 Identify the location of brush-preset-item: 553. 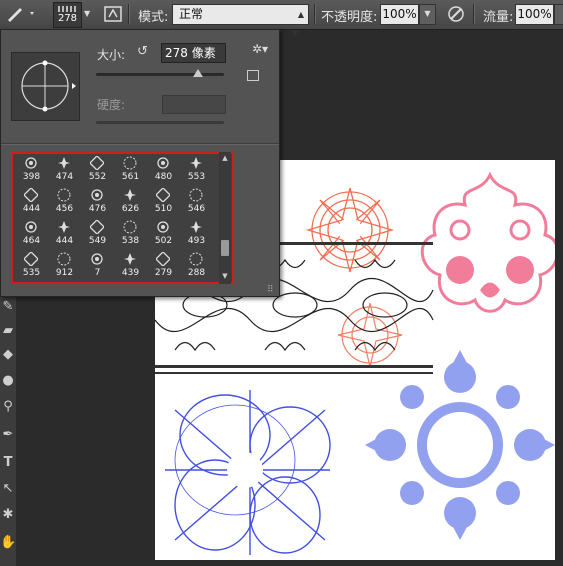
(196, 170).